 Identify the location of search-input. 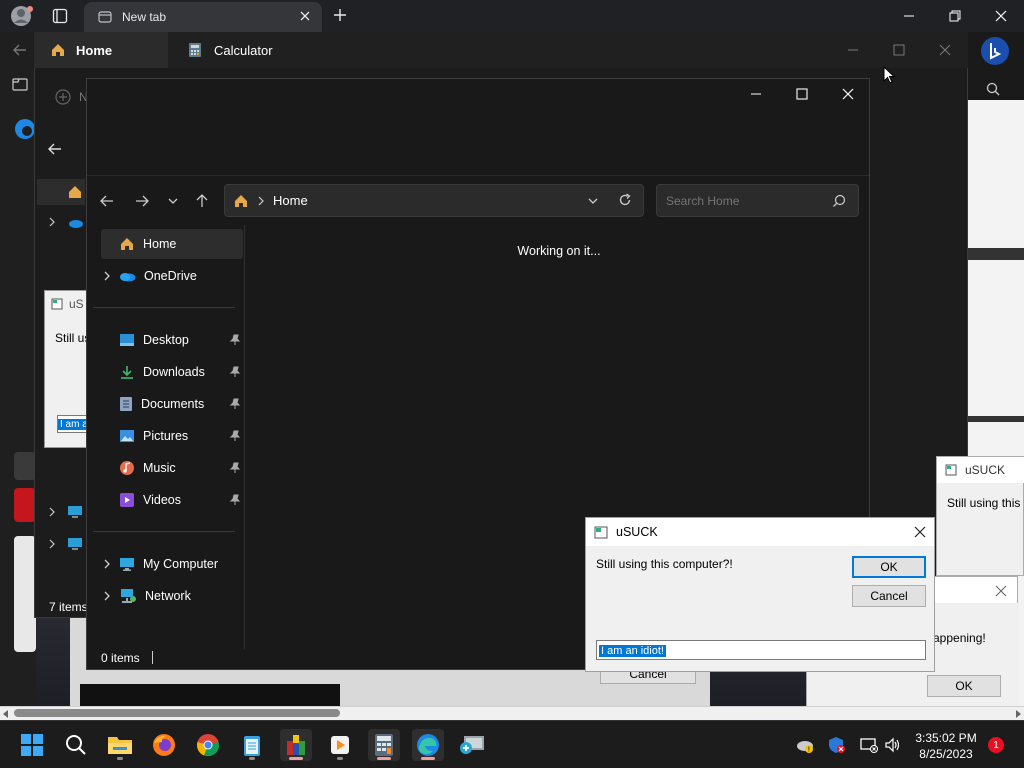
(742, 200).